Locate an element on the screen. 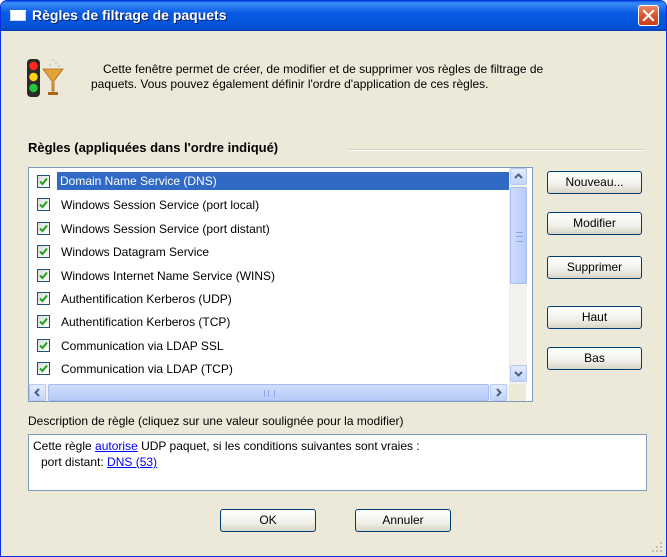  rule-label: Domain Name Service (DNS) is located at coordinates (284, 181).